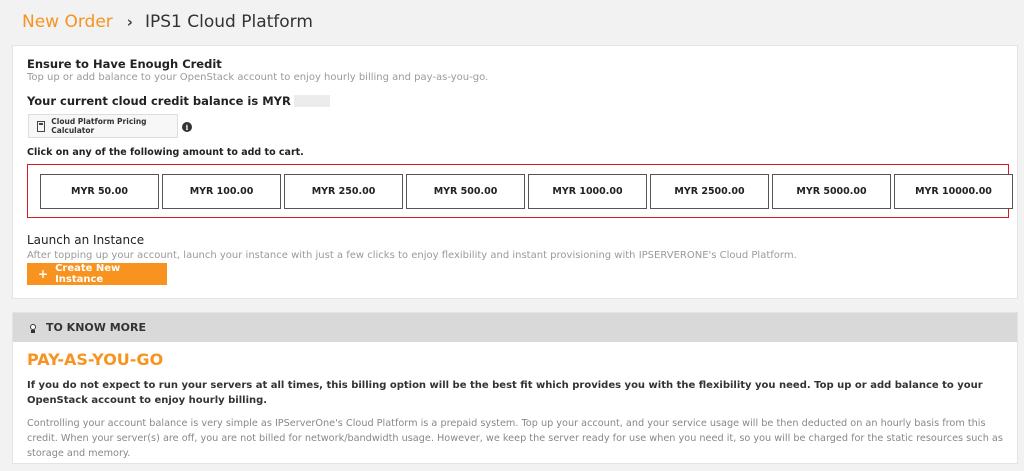 The width and height of the screenshot is (1024, 471). Describe the element at coordinates (67, 22) in the screenshot. I see `breadcrumb-new-order-link: New Order` at that location.